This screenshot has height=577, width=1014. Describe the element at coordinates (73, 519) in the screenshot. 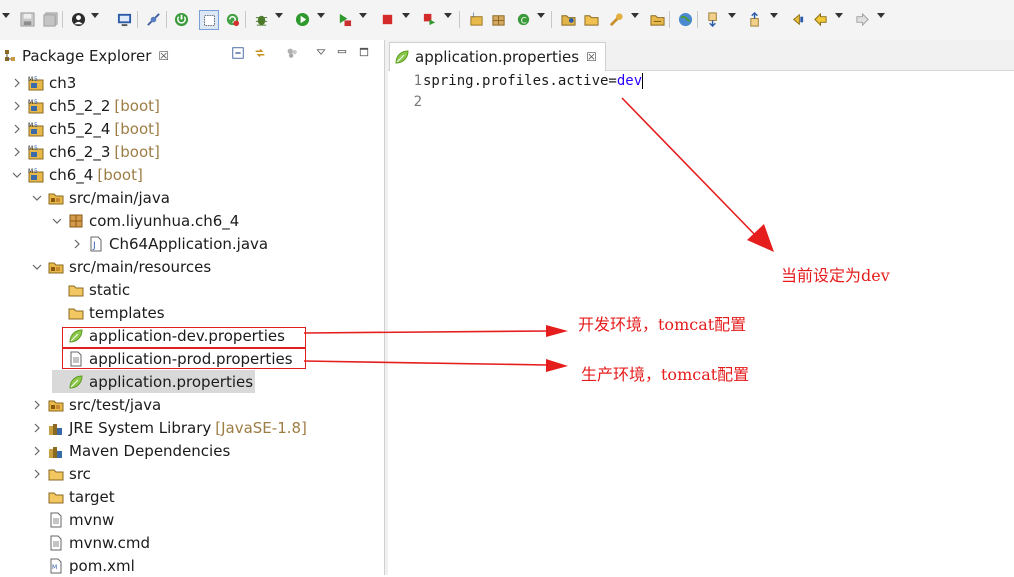

I see `tree-item: mvnw` at that location.